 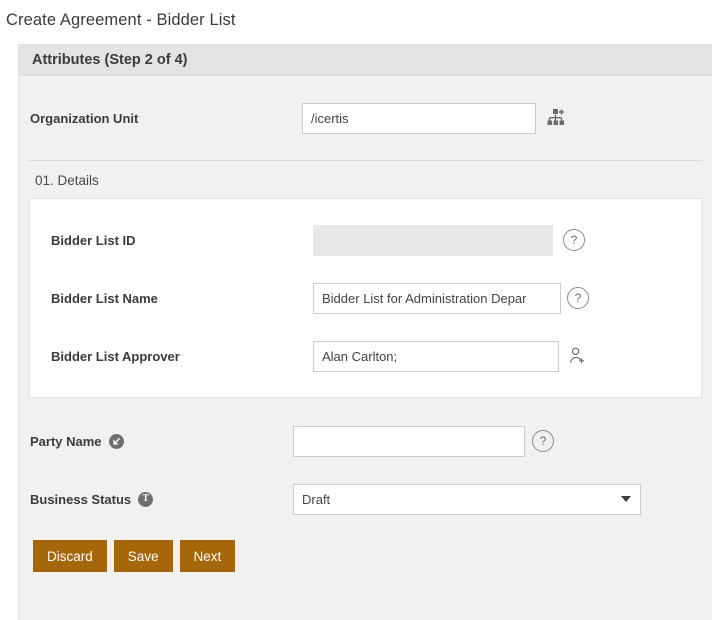 I want to click on organization-unit-row: Organization Unit /icertis, so click(x=365, y=118).